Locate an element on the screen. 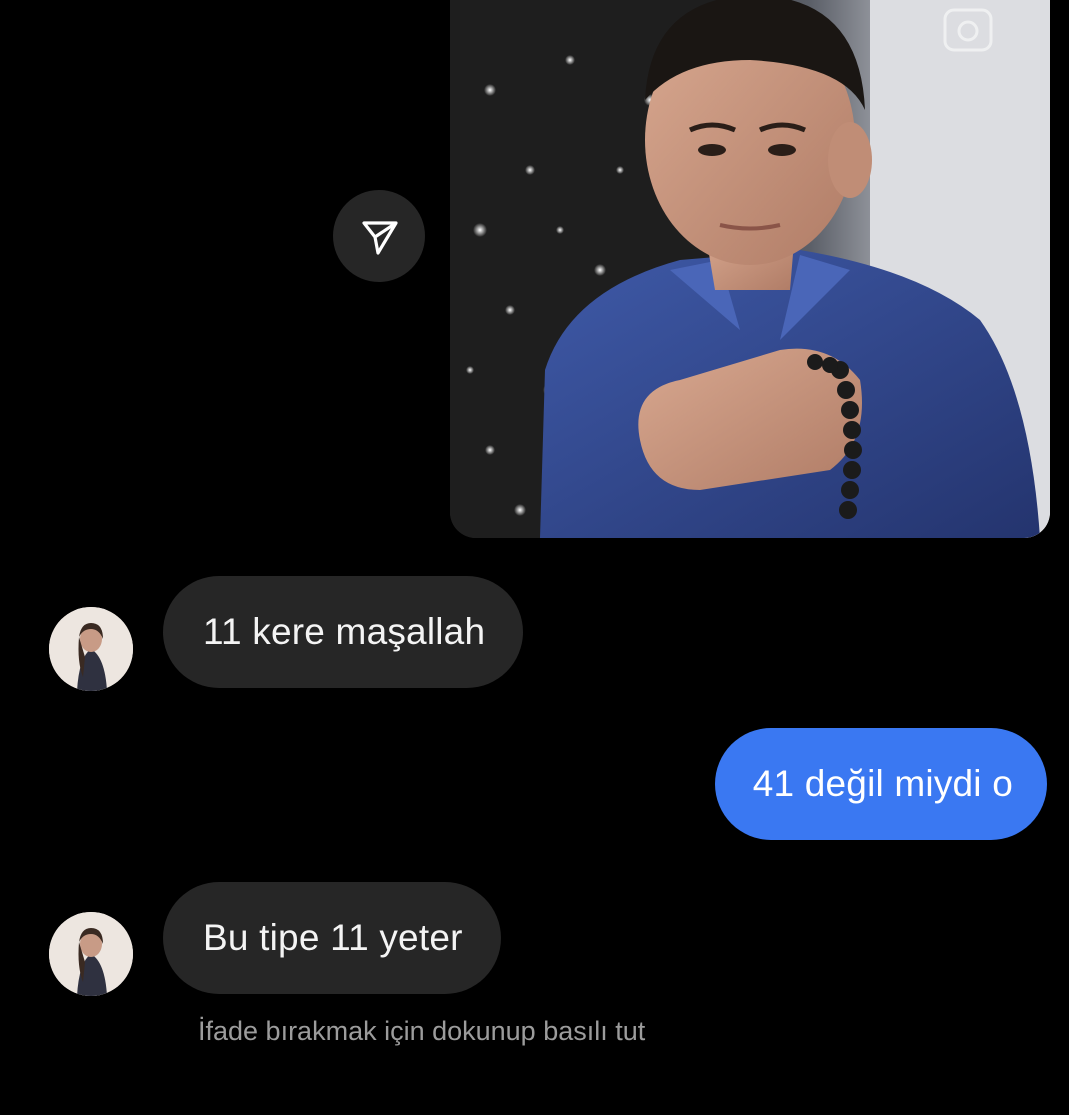 The image size is (1069, 1115). reaction-hint: İfade bırakmak için dokunup basılı tut is located at coordinates (422, 1031).